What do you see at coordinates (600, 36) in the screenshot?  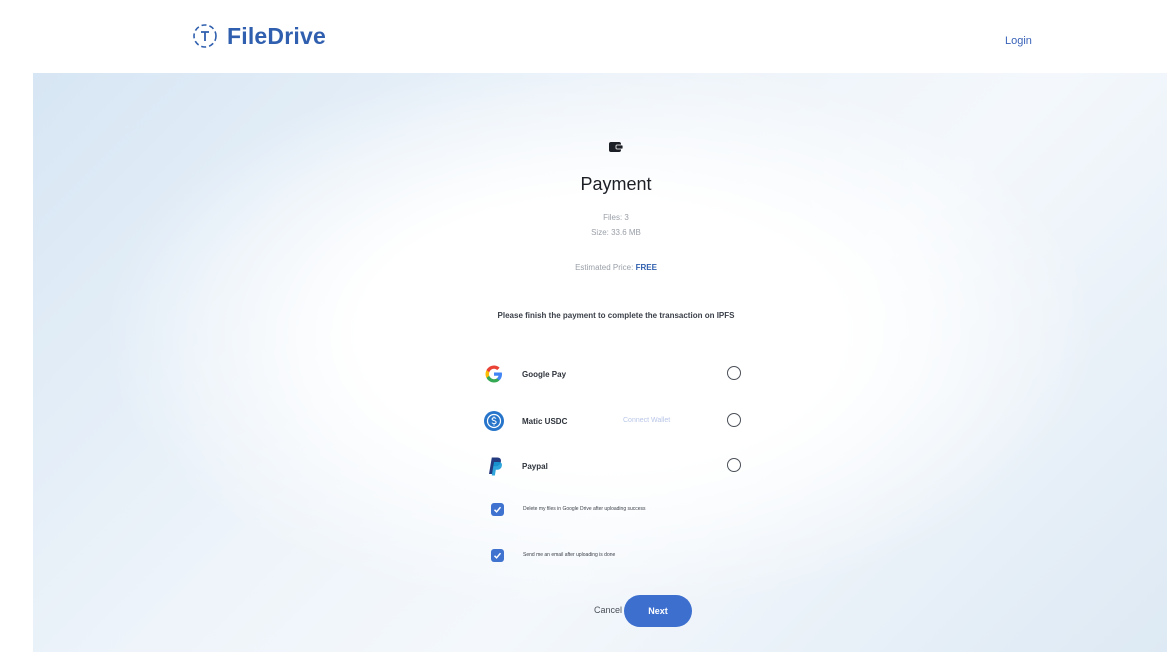 I see `top-header: FileDrive Login` at bounding box center [600, 36].